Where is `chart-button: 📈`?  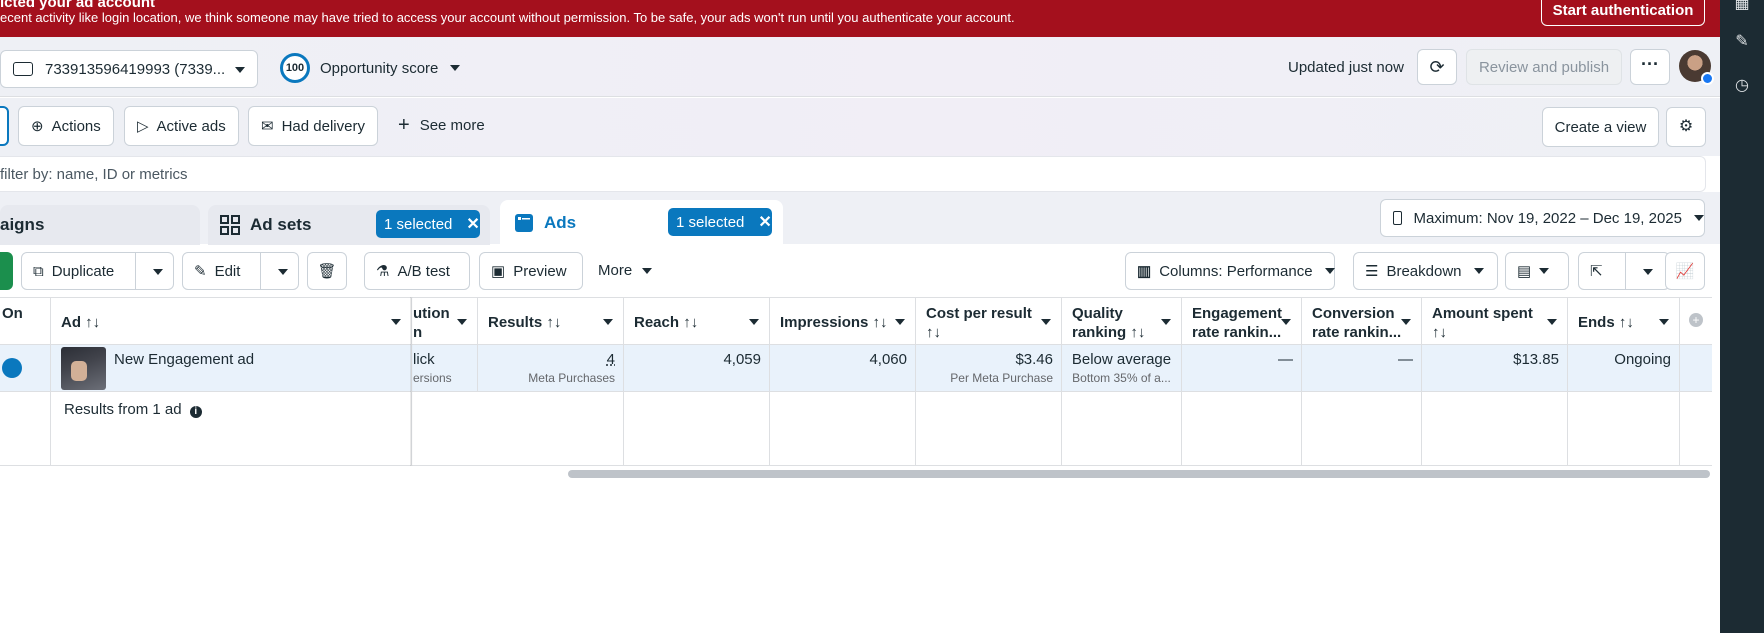
chart-button: 📈 is located at coordinates (1685, 271).